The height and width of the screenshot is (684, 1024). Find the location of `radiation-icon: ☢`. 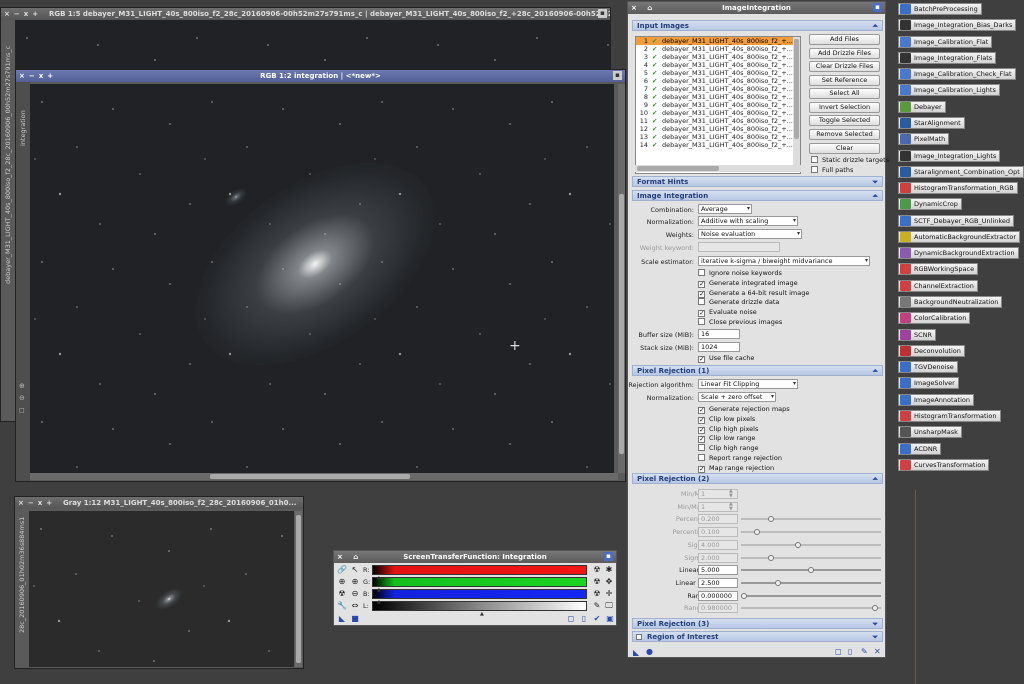

radiation-icon: ☢ is located at coordinates (342, 594).